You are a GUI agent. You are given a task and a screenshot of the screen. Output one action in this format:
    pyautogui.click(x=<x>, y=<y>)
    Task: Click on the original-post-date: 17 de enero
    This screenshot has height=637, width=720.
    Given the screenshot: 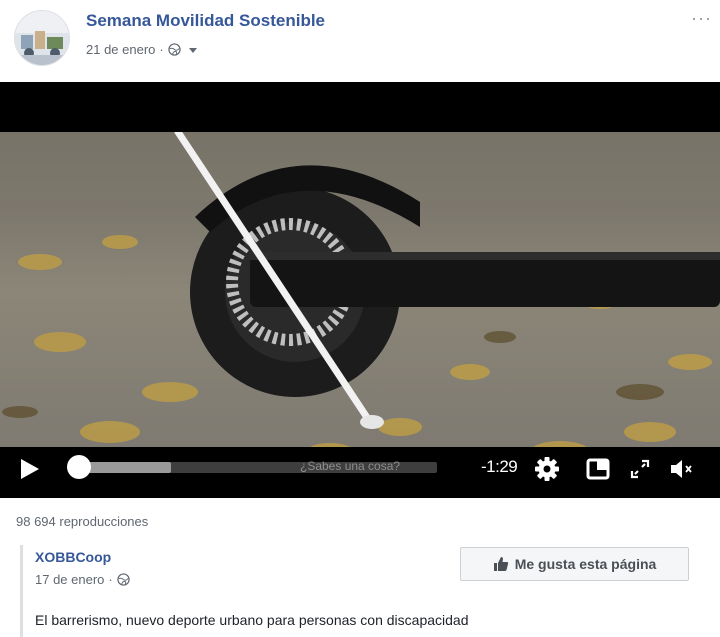 What is the action you would take?
    pyautogui.click(x=69, y=579)
    